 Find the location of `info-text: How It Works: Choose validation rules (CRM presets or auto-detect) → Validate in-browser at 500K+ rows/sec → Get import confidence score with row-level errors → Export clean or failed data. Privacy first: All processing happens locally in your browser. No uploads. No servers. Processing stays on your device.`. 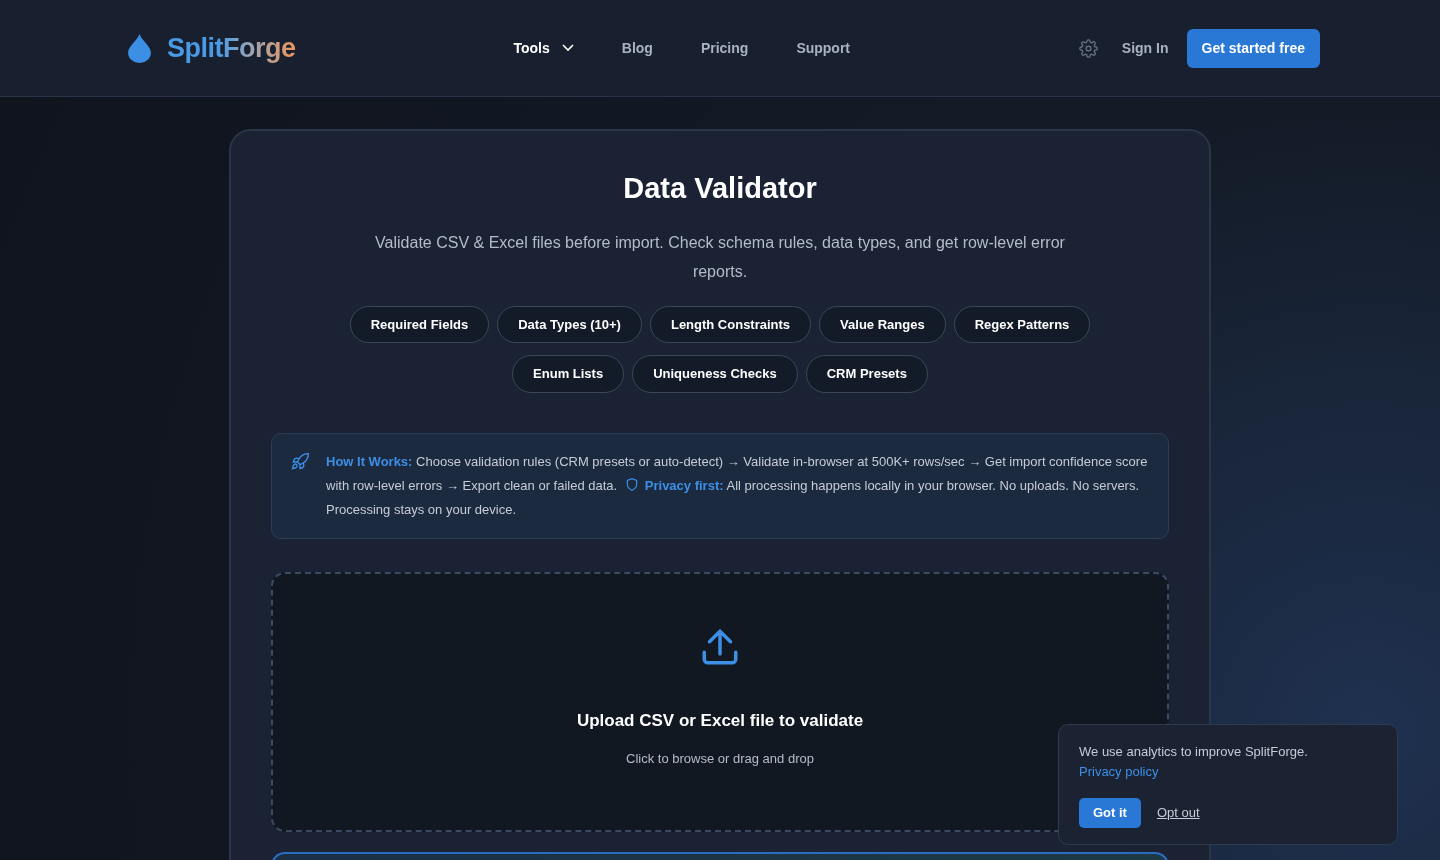

info-text: How It Works: Choose validation rules (CRM presets or auto-detect) → Validate in-browser at 500K+ rows/sec → Get import confidence score with row-level errors → Export clean or failed data. Privacy first: All processing happens locally in your browser. No uploads. No servers. Processing stays on your device. is located at coordinates (737, 485).